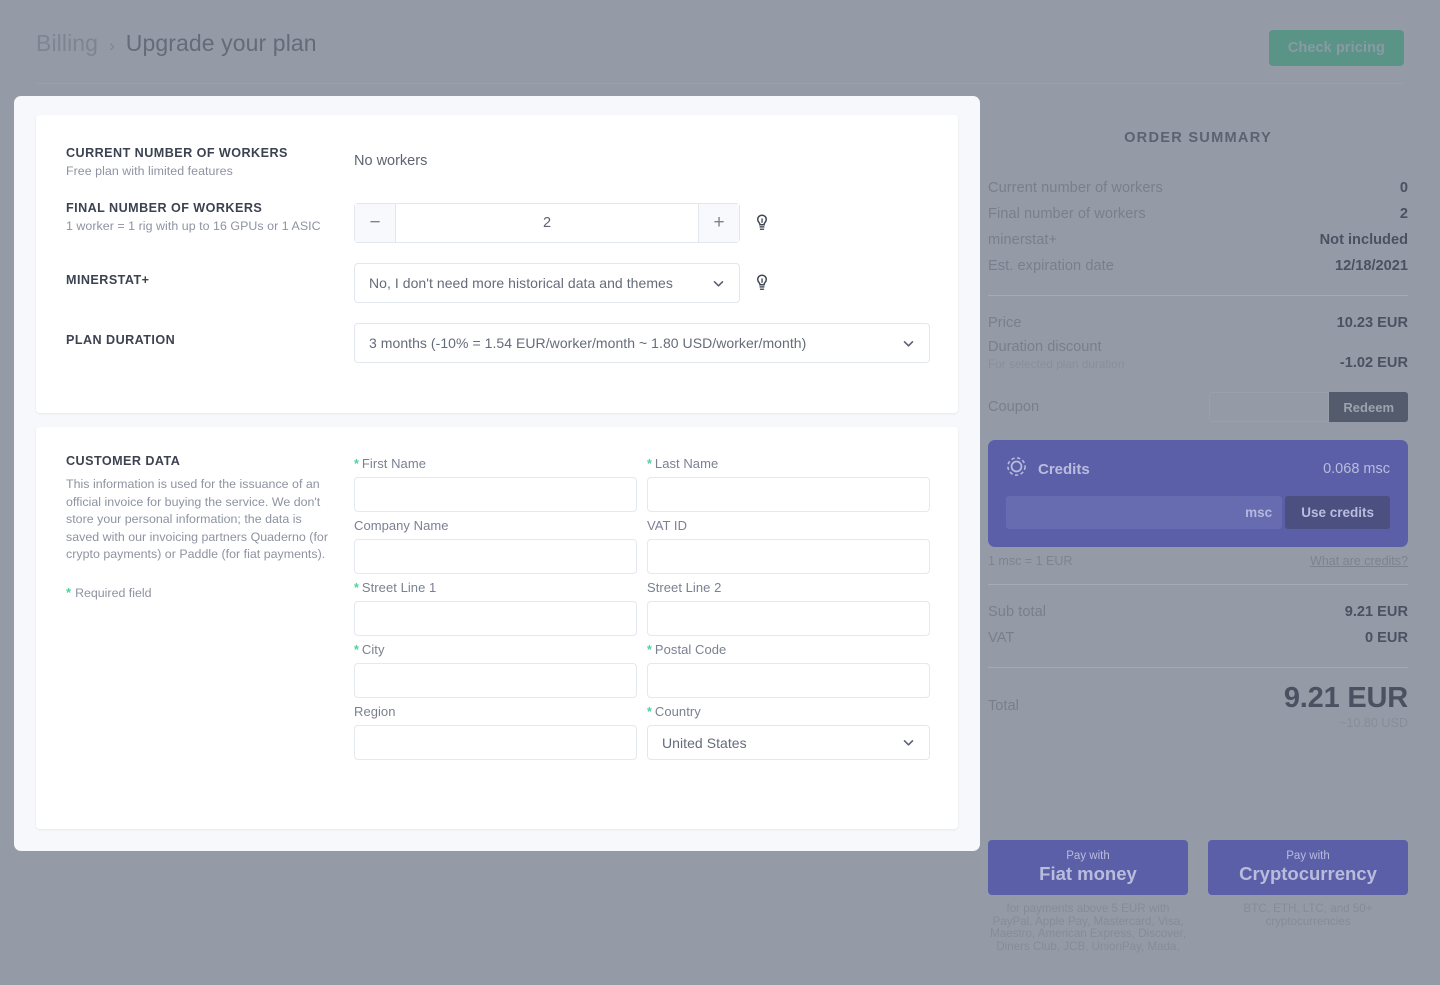  Describe the element at coordinates (495, 742) in the screenshot. I see `region-input` at that location.